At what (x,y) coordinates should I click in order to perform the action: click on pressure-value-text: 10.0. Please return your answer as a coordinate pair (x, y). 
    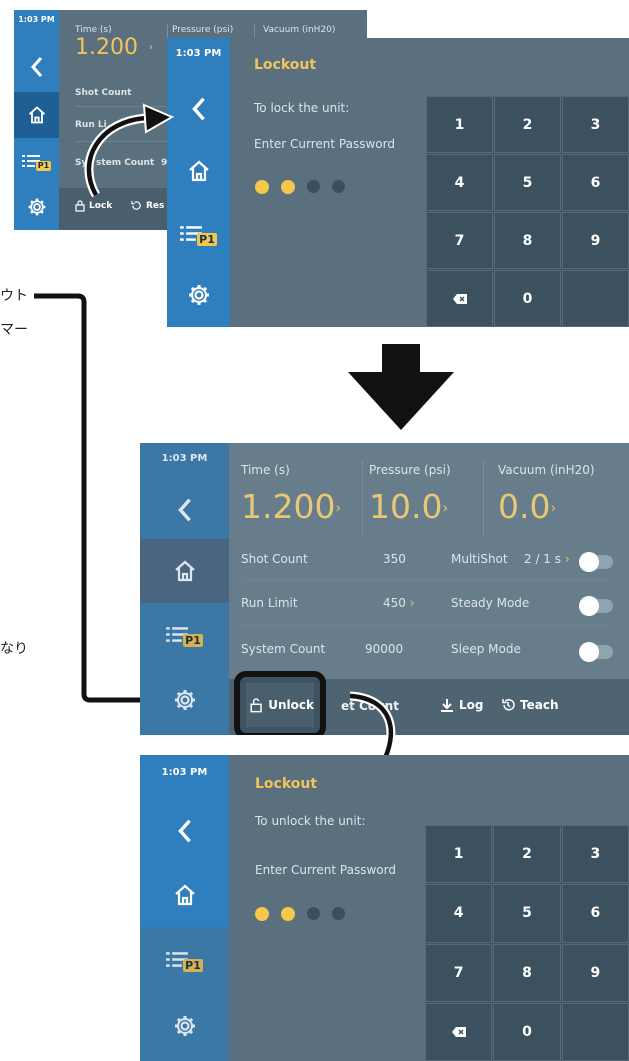
    Looking at the image, I should click on (406, 506).